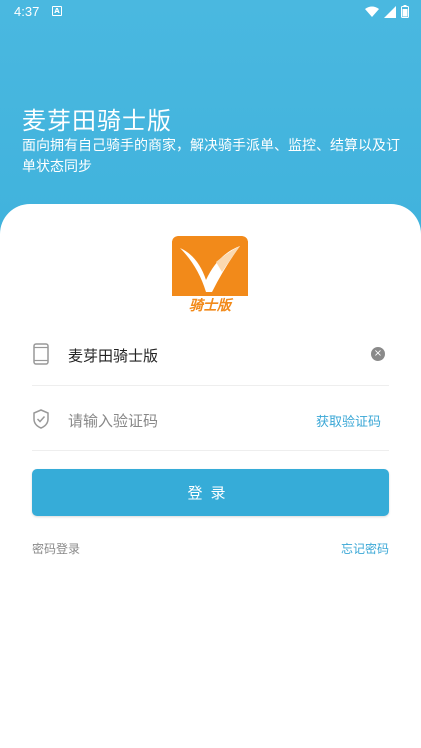  What do you see at coordinates (211, 156) in the screenshot?
I see `app-subtitle: 面向拥有自己骑手的商家，解决骑手派单、监控、结算以及订单状态同步` at bounding box center [211, 156].